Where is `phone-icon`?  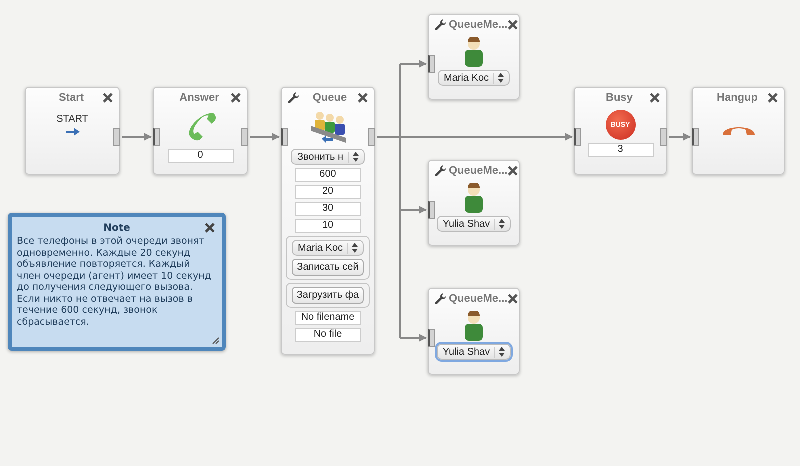 phone-icon is located at coordinates (739, 131).